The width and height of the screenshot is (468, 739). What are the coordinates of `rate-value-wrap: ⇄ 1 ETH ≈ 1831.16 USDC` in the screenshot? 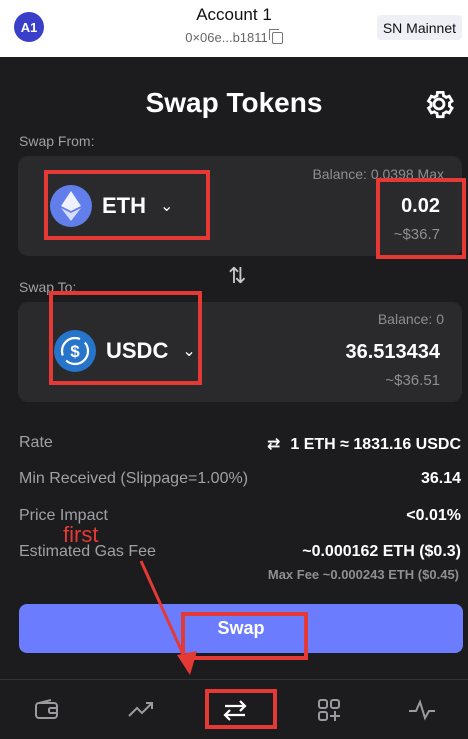 It's located at (364, 444).